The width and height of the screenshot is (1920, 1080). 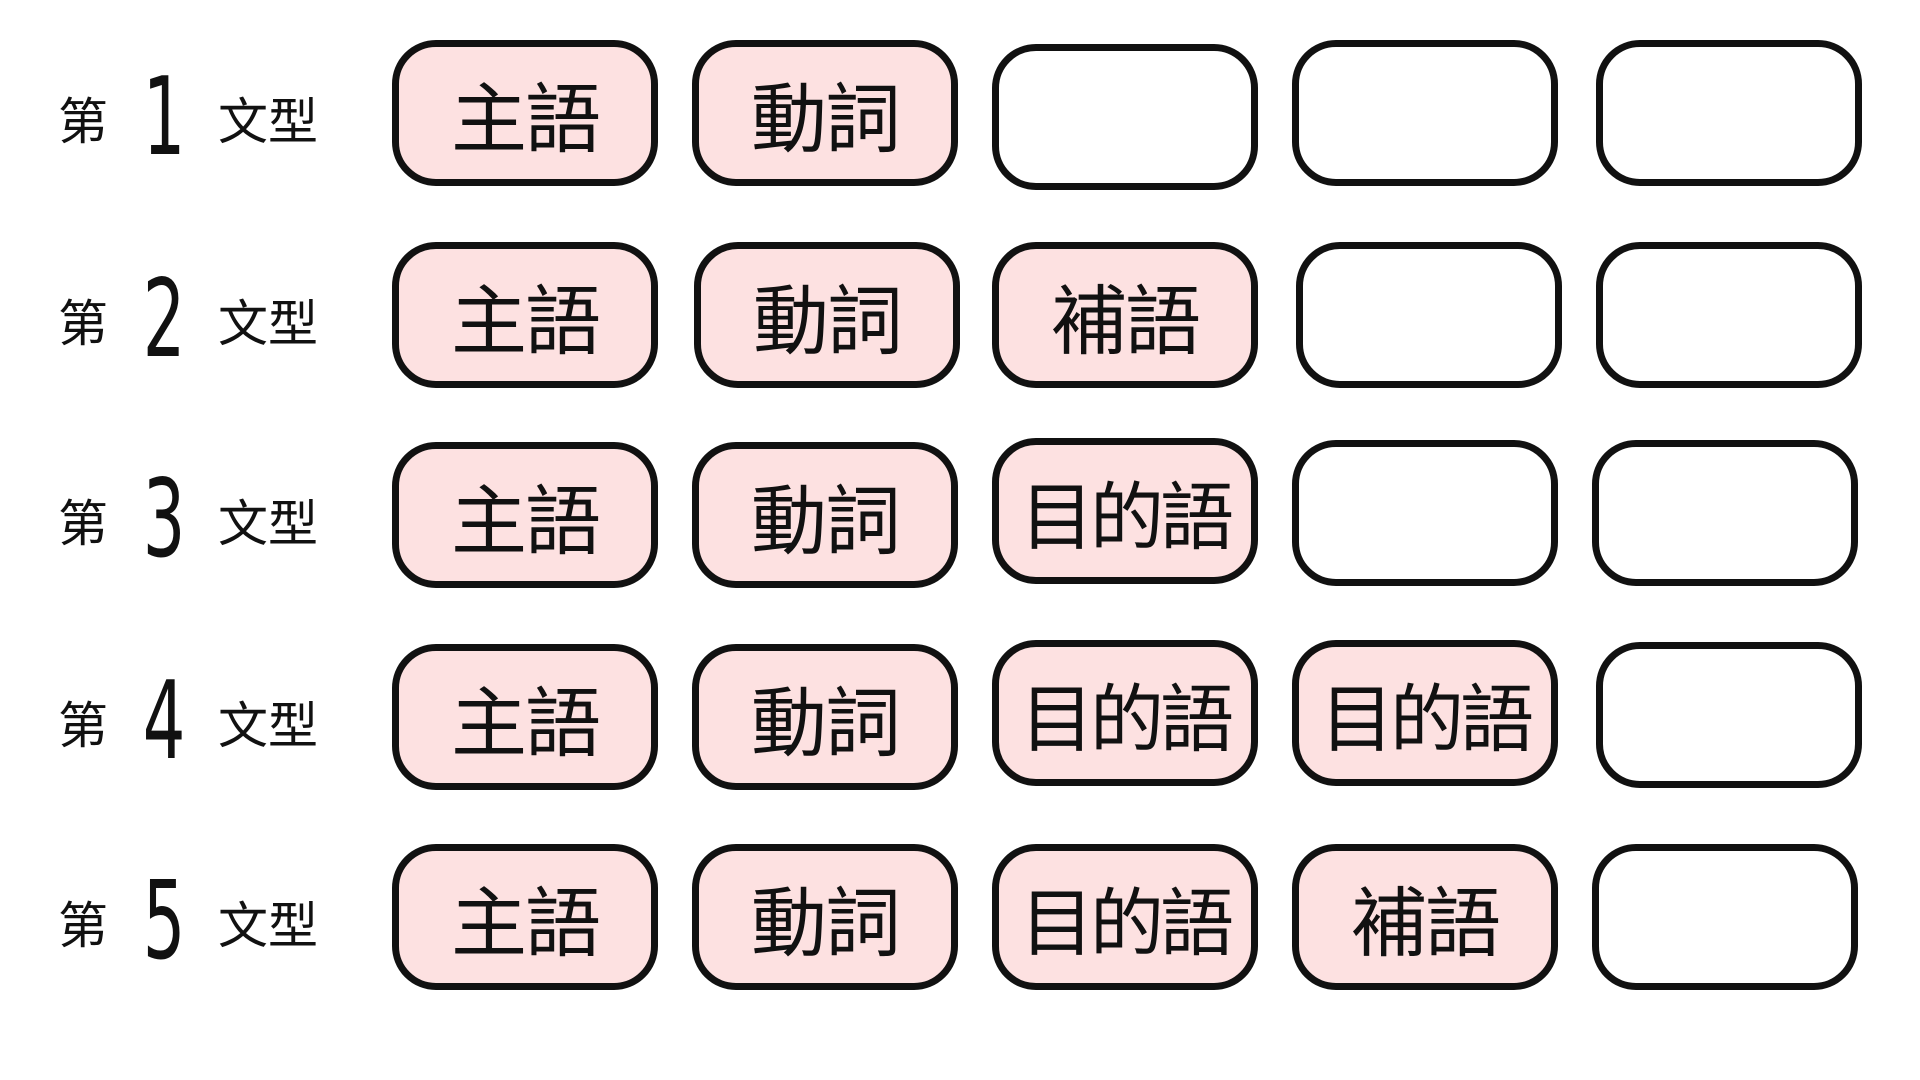 What do you see at coordinates (164, 721) in the screenshot?
I see `pattern-number: 4` at bounding box center [164, 721].